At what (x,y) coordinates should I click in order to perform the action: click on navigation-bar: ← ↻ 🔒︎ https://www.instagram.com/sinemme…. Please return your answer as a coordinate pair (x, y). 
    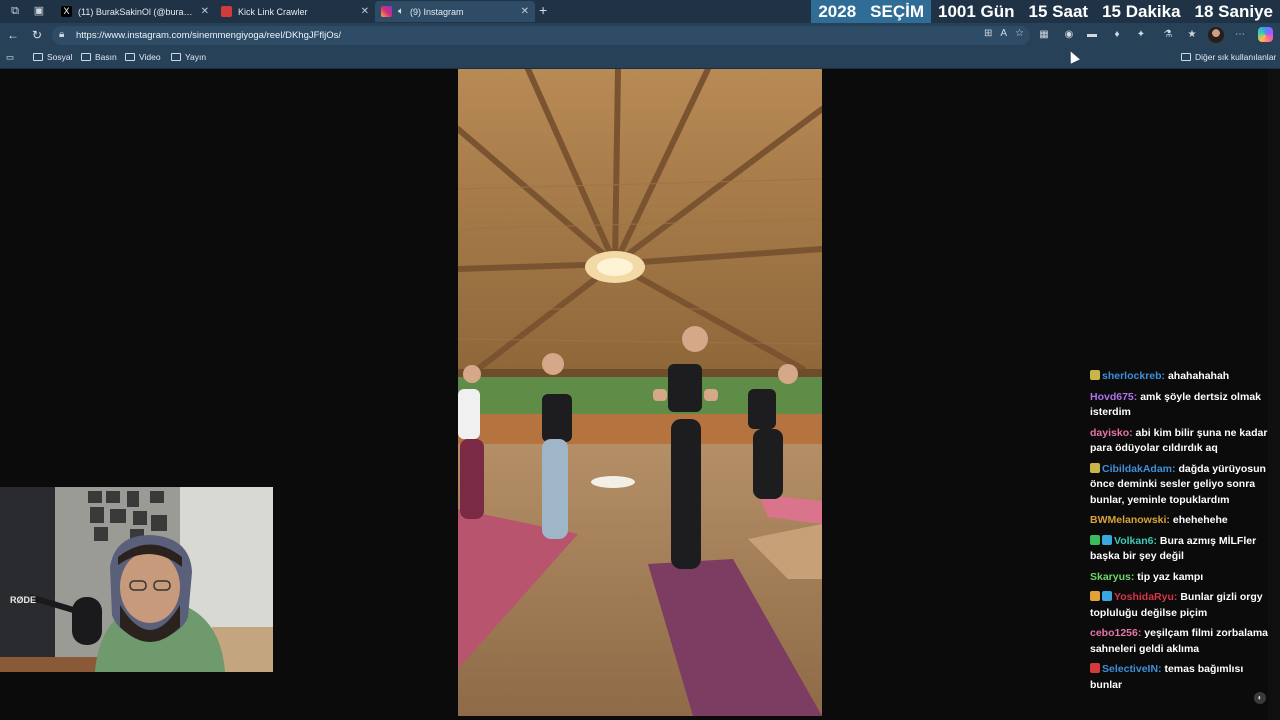
    Looking at the image, I should click on (640, 35).